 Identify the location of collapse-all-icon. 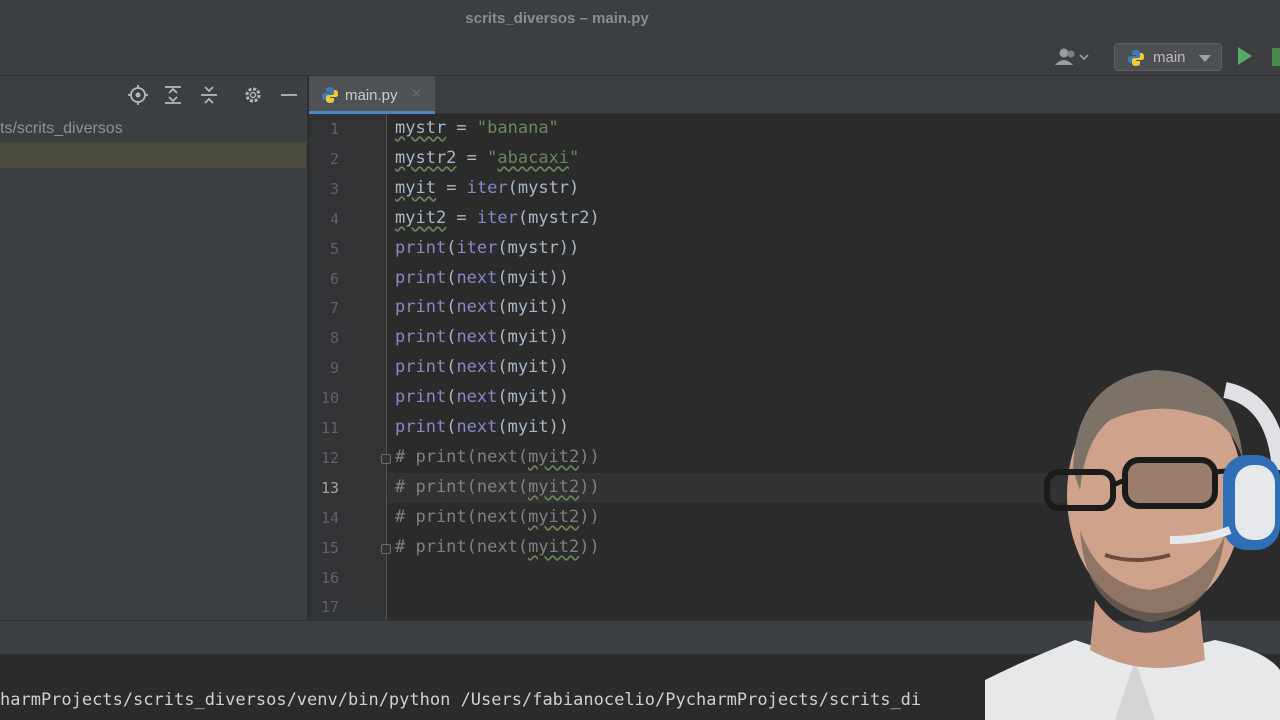
(209, 95).